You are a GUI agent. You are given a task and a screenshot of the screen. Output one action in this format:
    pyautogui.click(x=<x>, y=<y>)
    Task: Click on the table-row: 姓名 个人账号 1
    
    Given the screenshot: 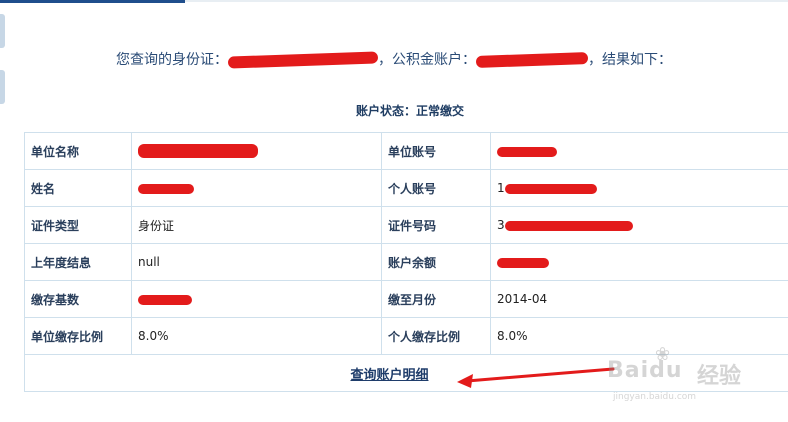 What is the action you would take?
    pyautogui.click(x=406, y=188)
    